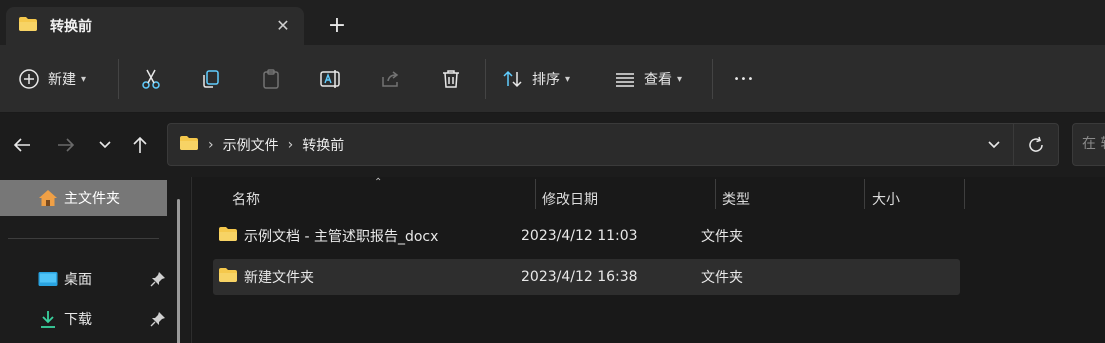 The width and height of the screenshot is (1105, 343). I want to click on sidebar-item-label: 下载, so click(78, 320).